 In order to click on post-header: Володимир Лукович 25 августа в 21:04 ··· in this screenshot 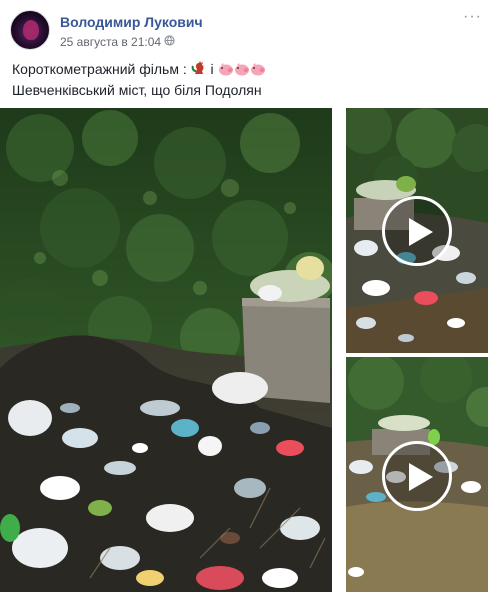, I will do `click(247, 31)`.